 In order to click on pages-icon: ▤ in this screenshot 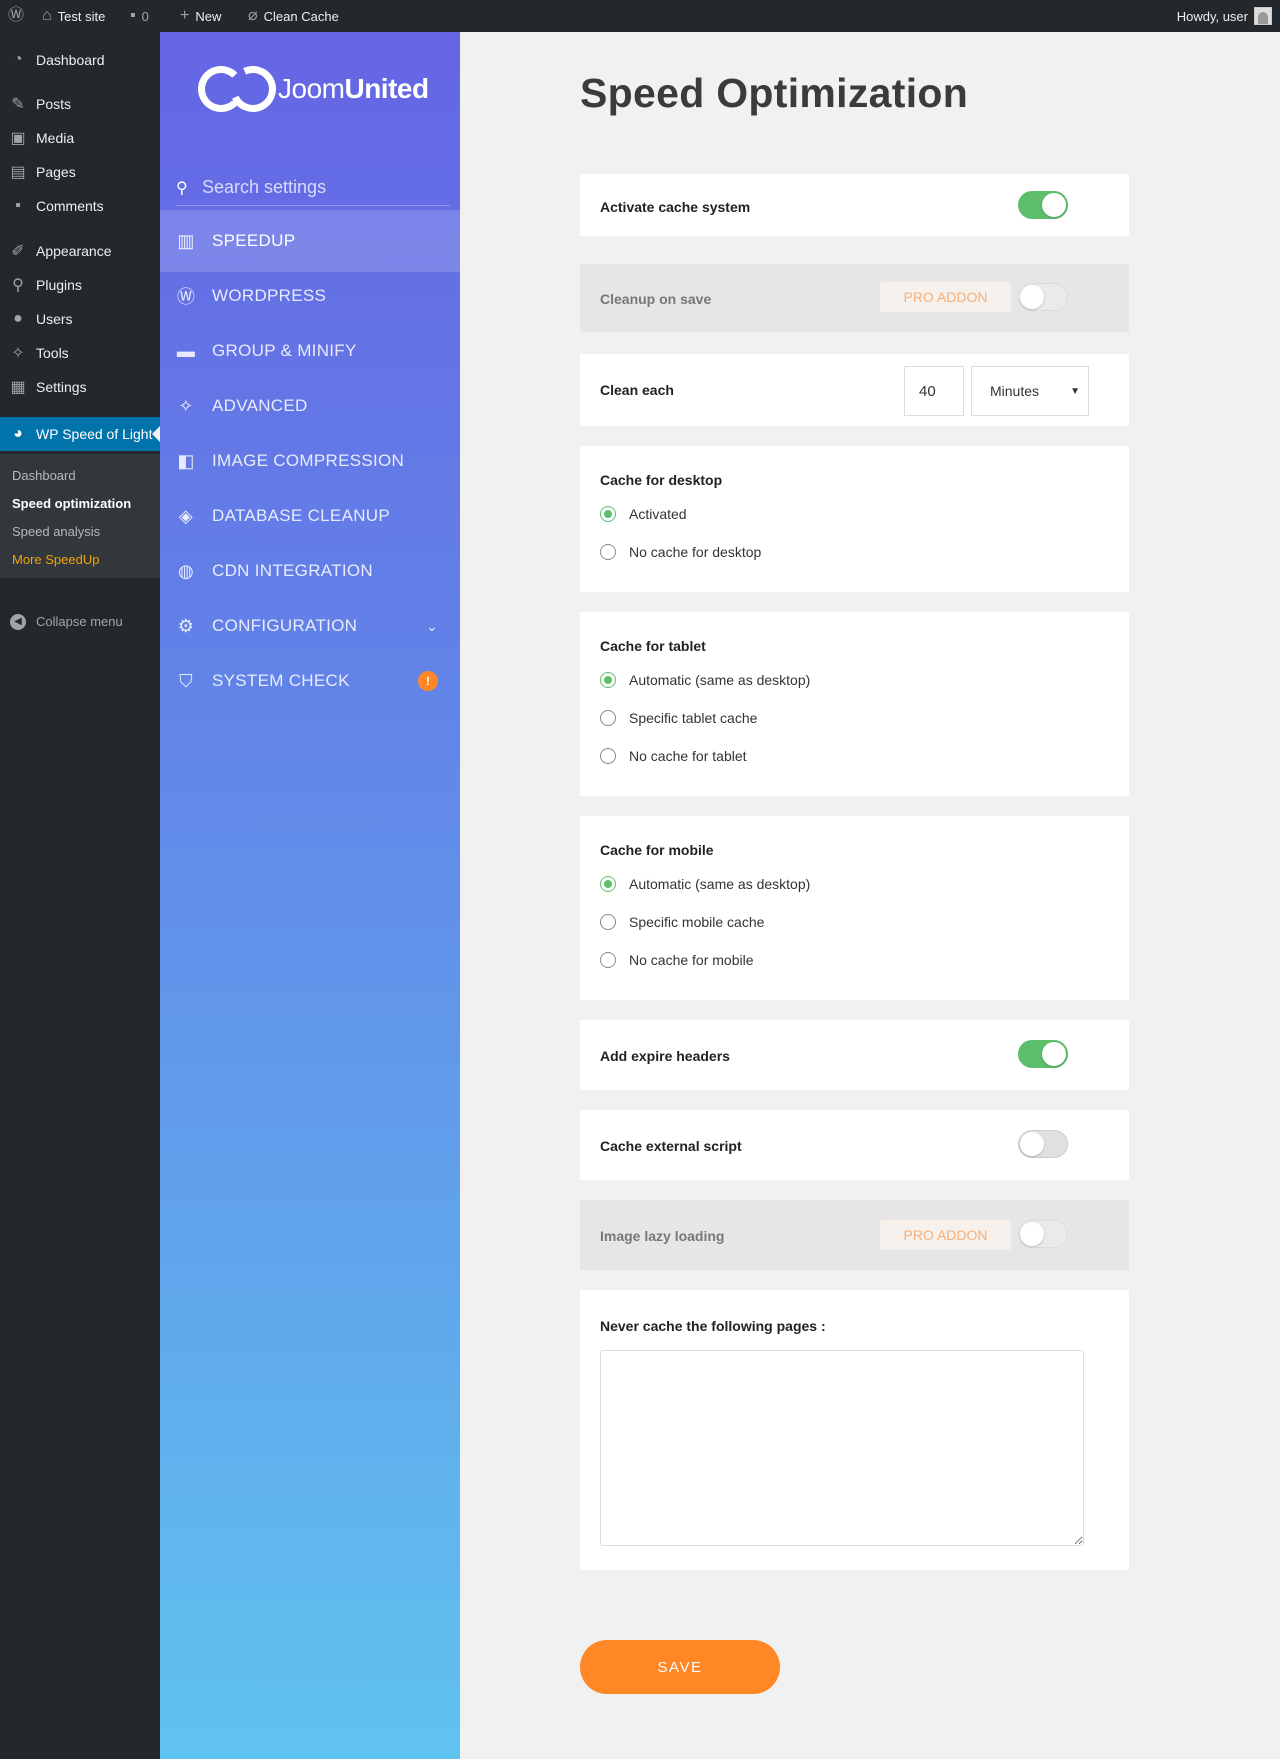, I will do `click(18, 172)`.